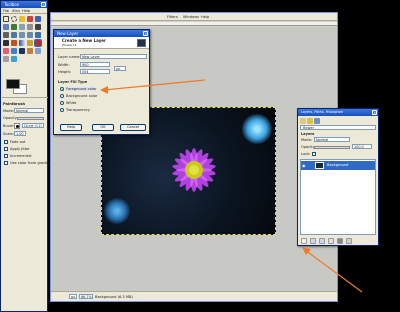  I want to click on height-label: Height:, so click(65, 72).